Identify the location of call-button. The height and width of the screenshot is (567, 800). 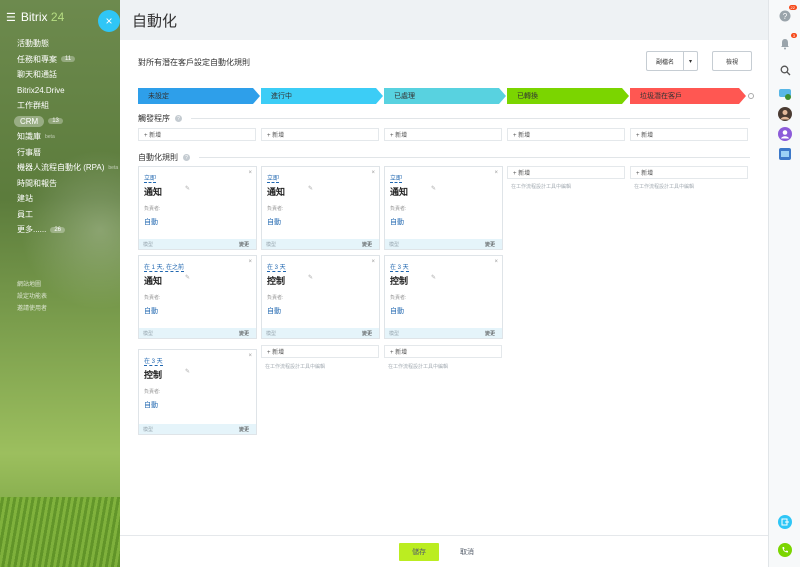
(785, 550).